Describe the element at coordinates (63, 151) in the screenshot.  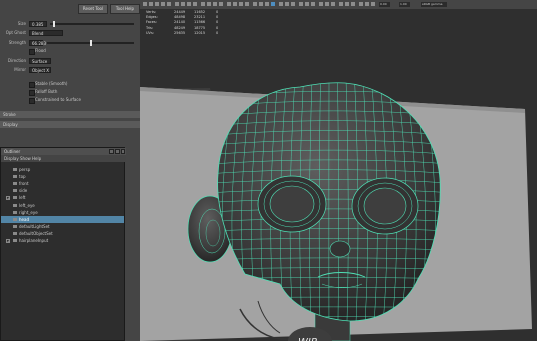
I see `outliner-title: Outliner` at that location.